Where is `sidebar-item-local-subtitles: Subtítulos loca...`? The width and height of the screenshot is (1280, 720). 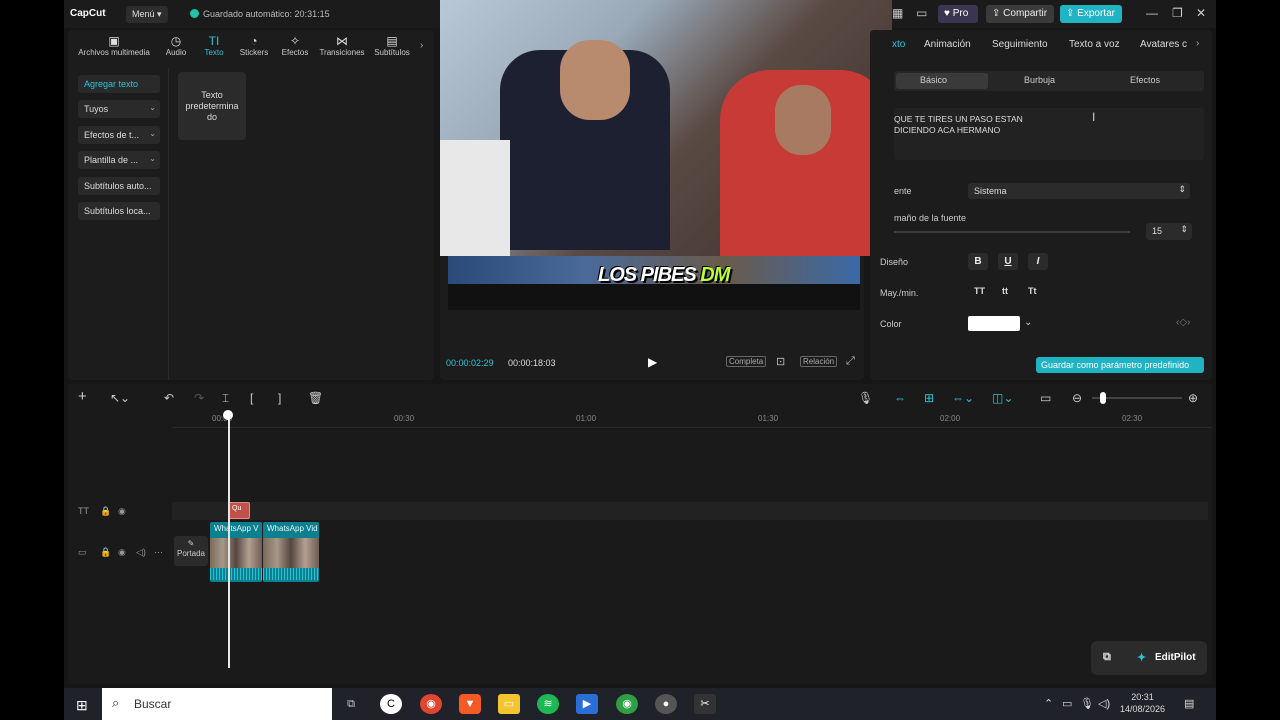 sidebar-item-local-subtitles: Subtítulos loca... is located at coordinates (119, 211).